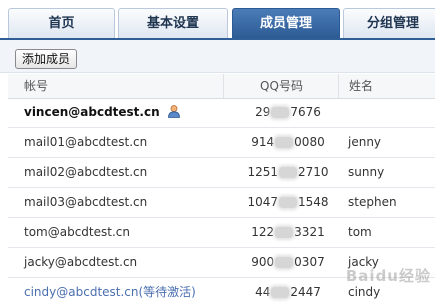  I want to click on tab-basic-settings: 基本设置, so click(173, 23).